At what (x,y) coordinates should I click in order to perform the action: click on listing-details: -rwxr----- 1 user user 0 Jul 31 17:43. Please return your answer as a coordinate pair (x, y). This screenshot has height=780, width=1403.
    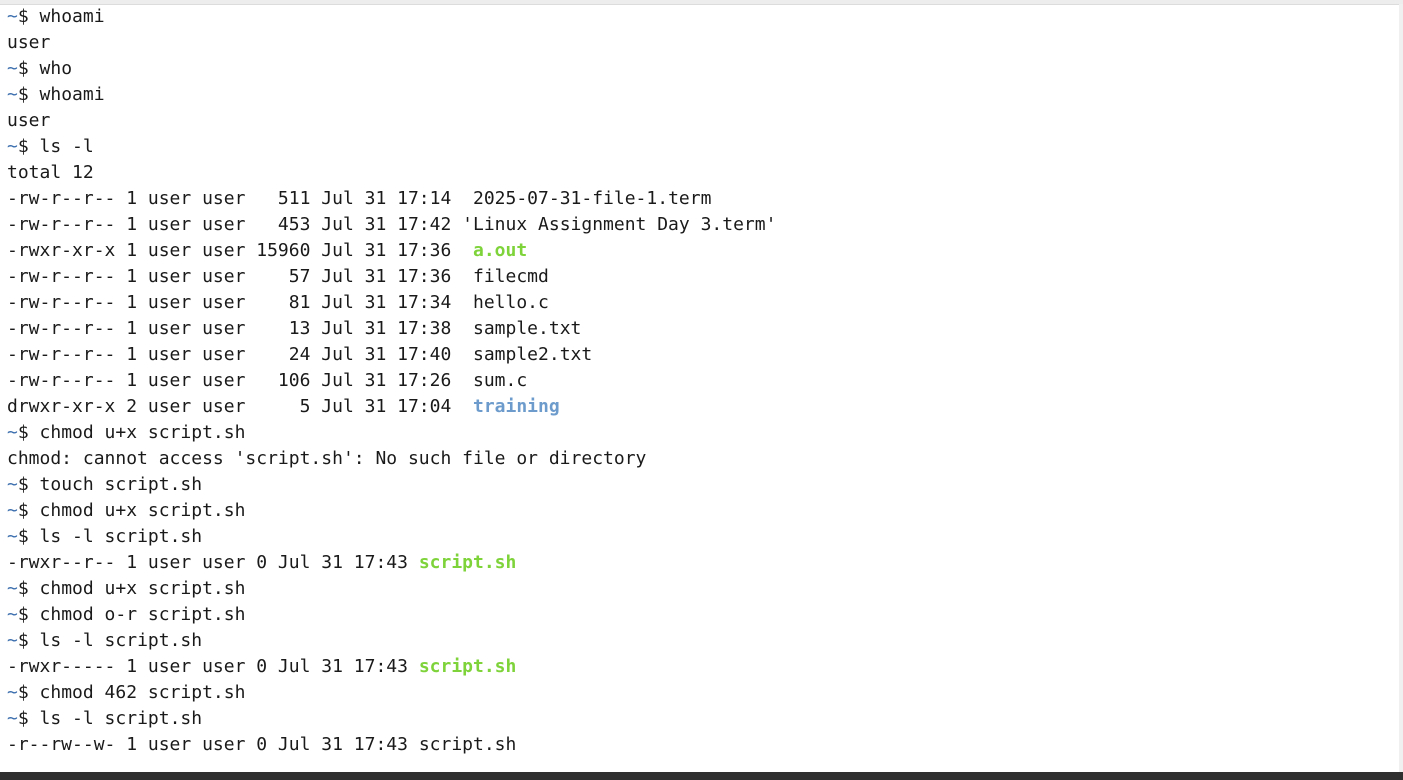
    Looking at the image, I should click on (213, 666).